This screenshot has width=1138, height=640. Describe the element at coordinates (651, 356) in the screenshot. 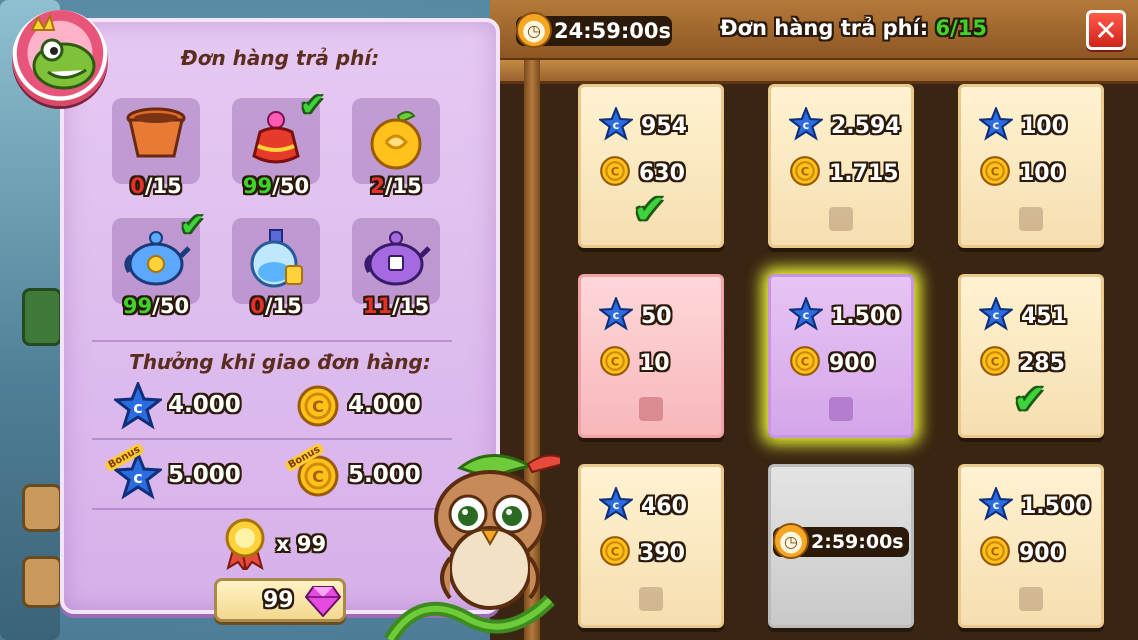

I see `order-card: c 50 C 10` at that location.